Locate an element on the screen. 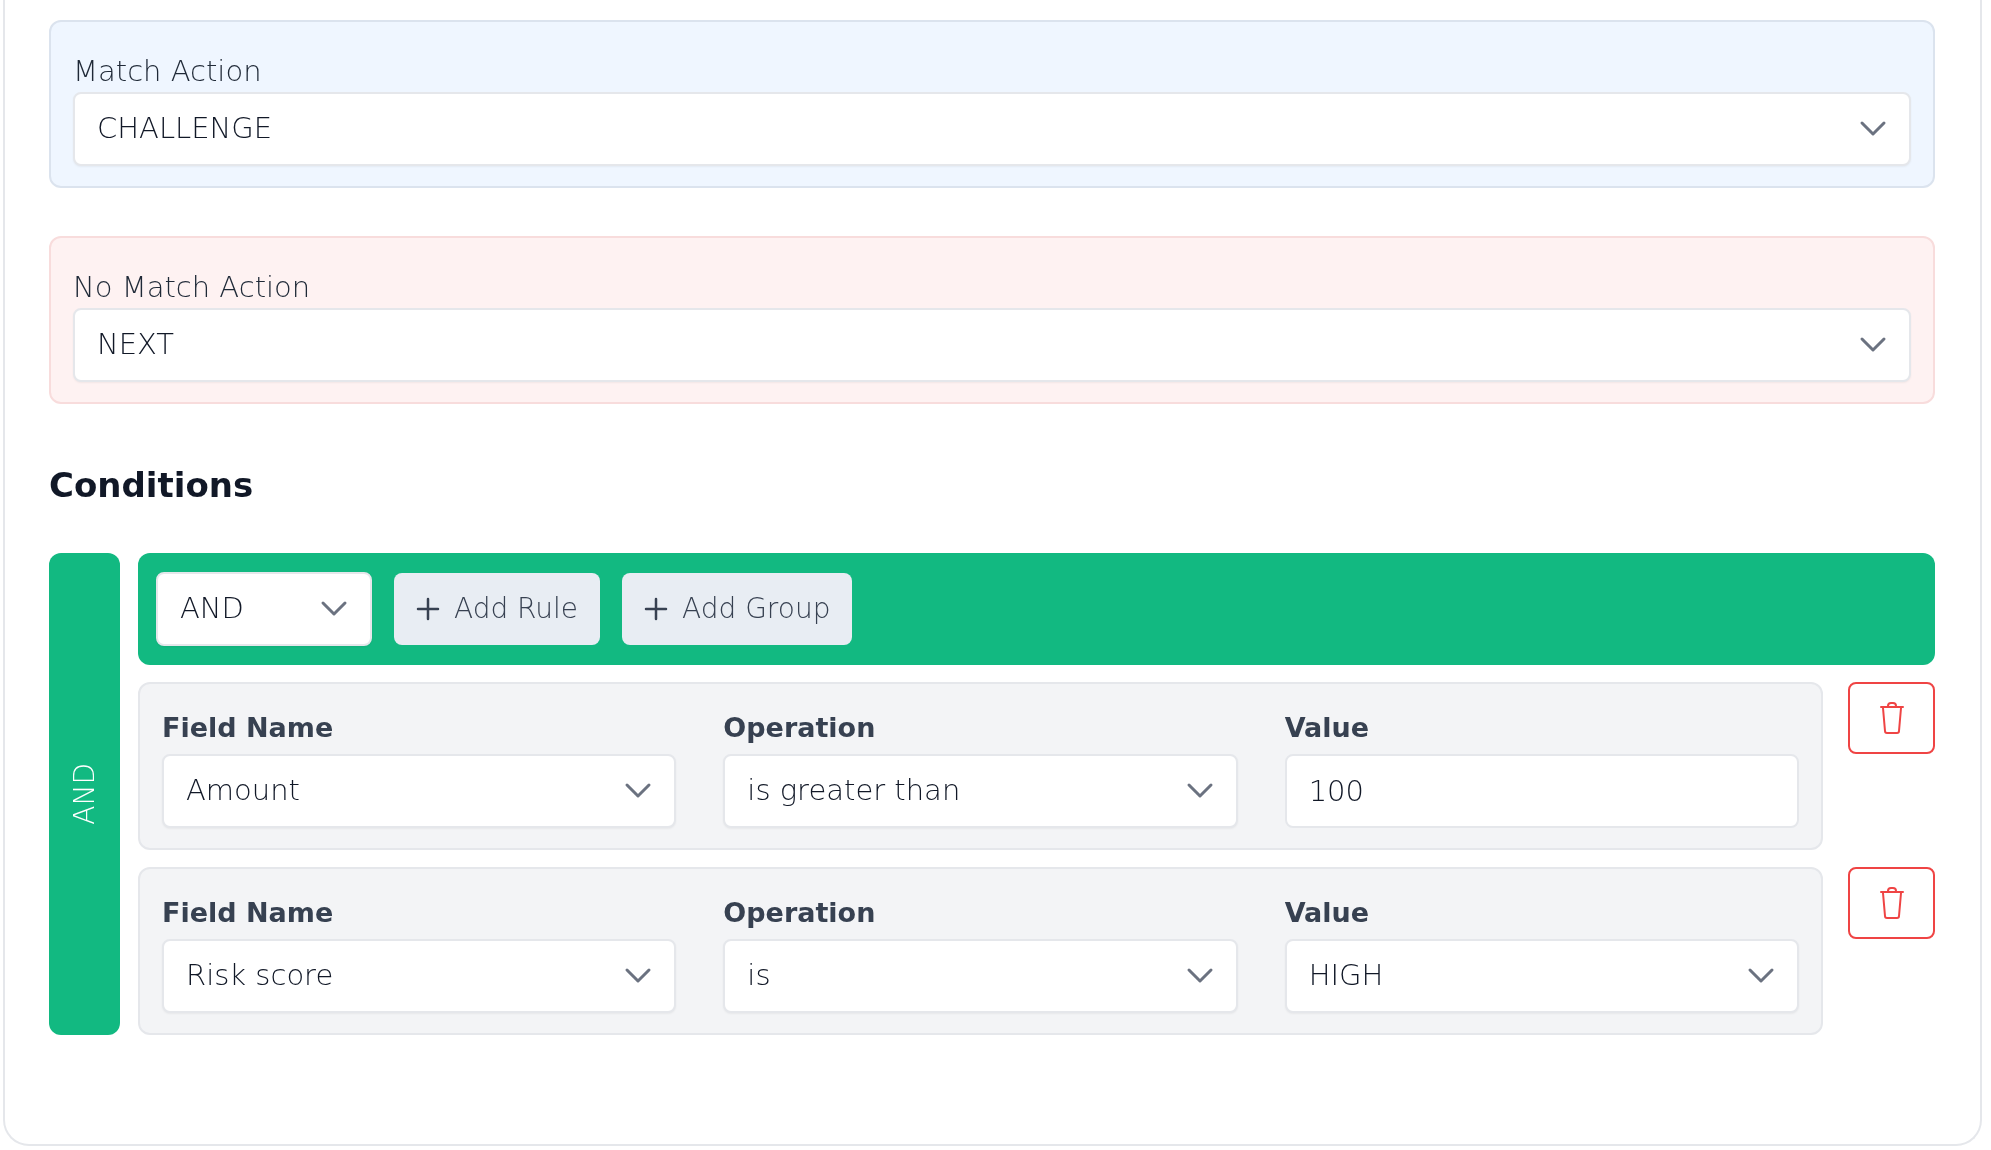 This screenshot has height=1150, width=1991. select-field: is is located at coordinates (980, 976).